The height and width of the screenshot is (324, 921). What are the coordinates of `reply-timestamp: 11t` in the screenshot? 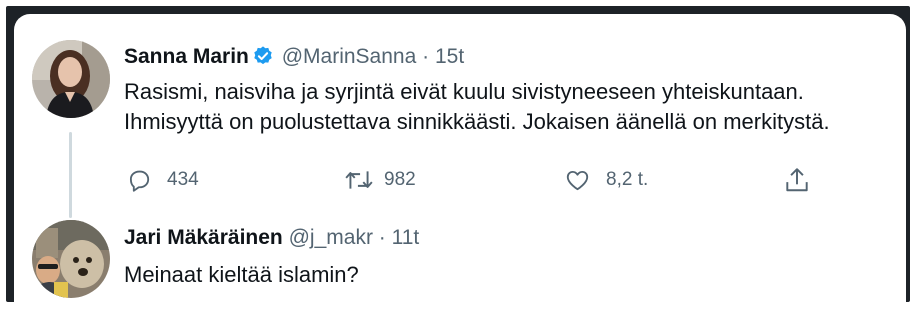 It's located at (406, 237).